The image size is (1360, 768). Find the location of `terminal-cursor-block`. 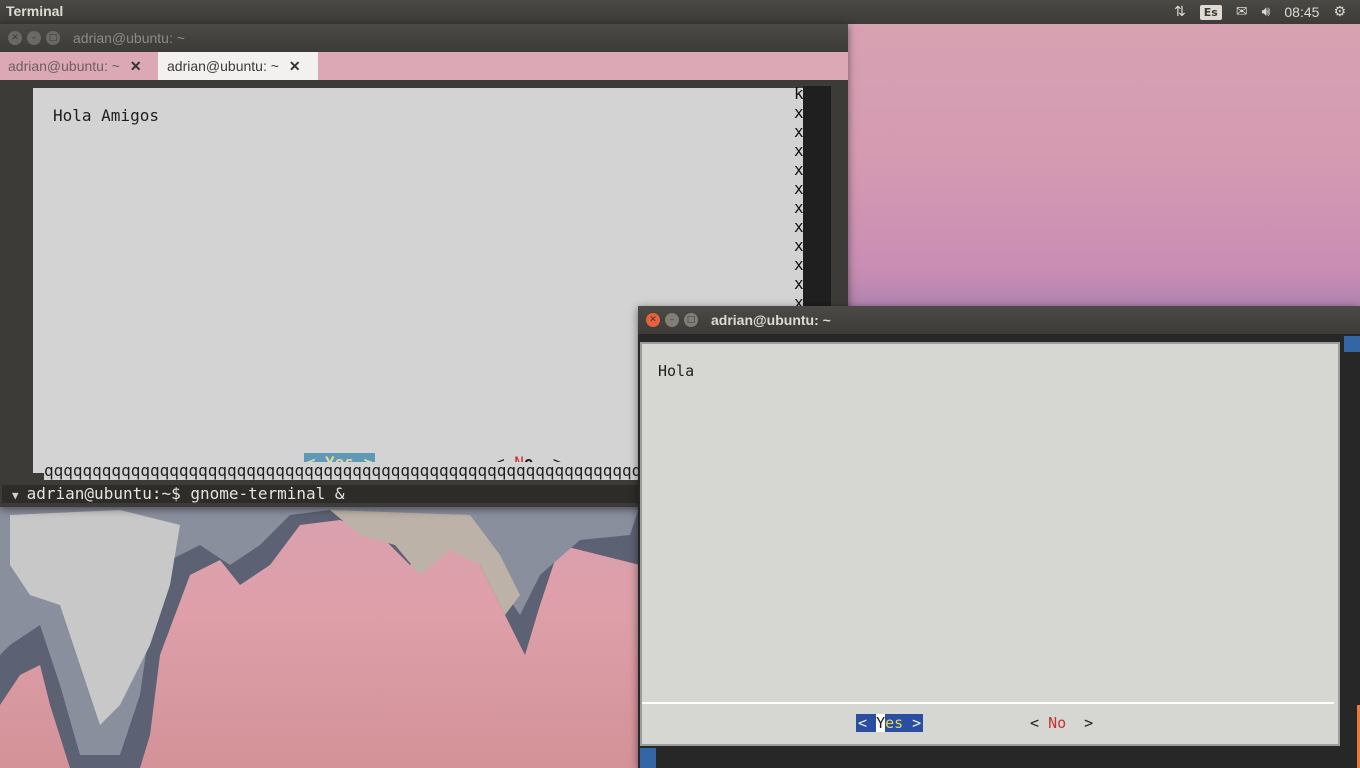

terminal-cursor-block is located at coordinates (648, 758).